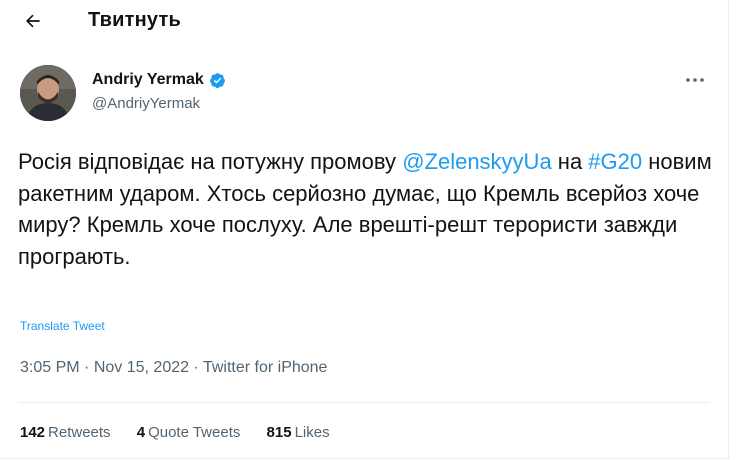  Describe the element at coordinates (48, 93) in the screenshot. I see `avatar` at that location.